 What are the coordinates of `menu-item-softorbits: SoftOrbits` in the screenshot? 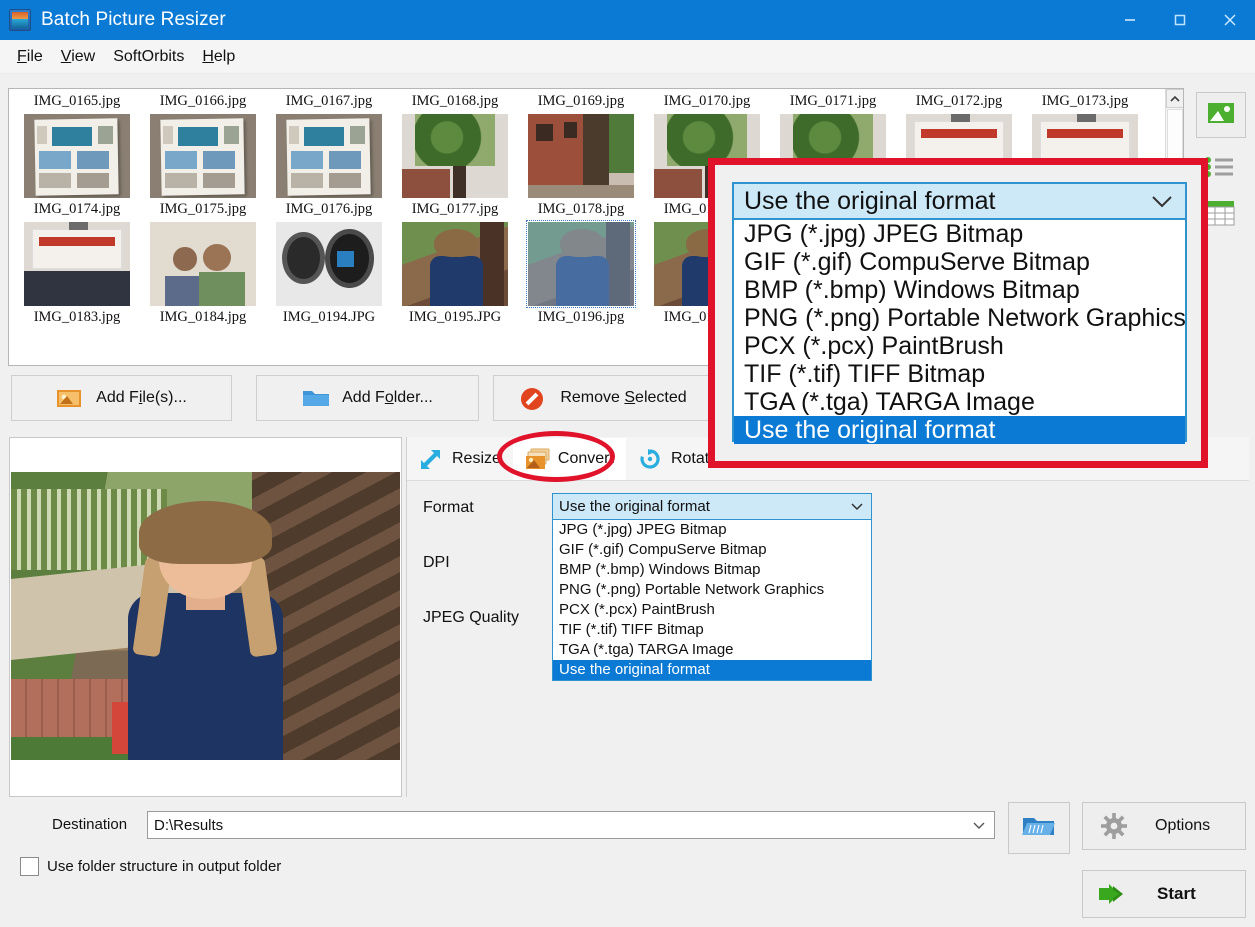 It's located at (148, 57).